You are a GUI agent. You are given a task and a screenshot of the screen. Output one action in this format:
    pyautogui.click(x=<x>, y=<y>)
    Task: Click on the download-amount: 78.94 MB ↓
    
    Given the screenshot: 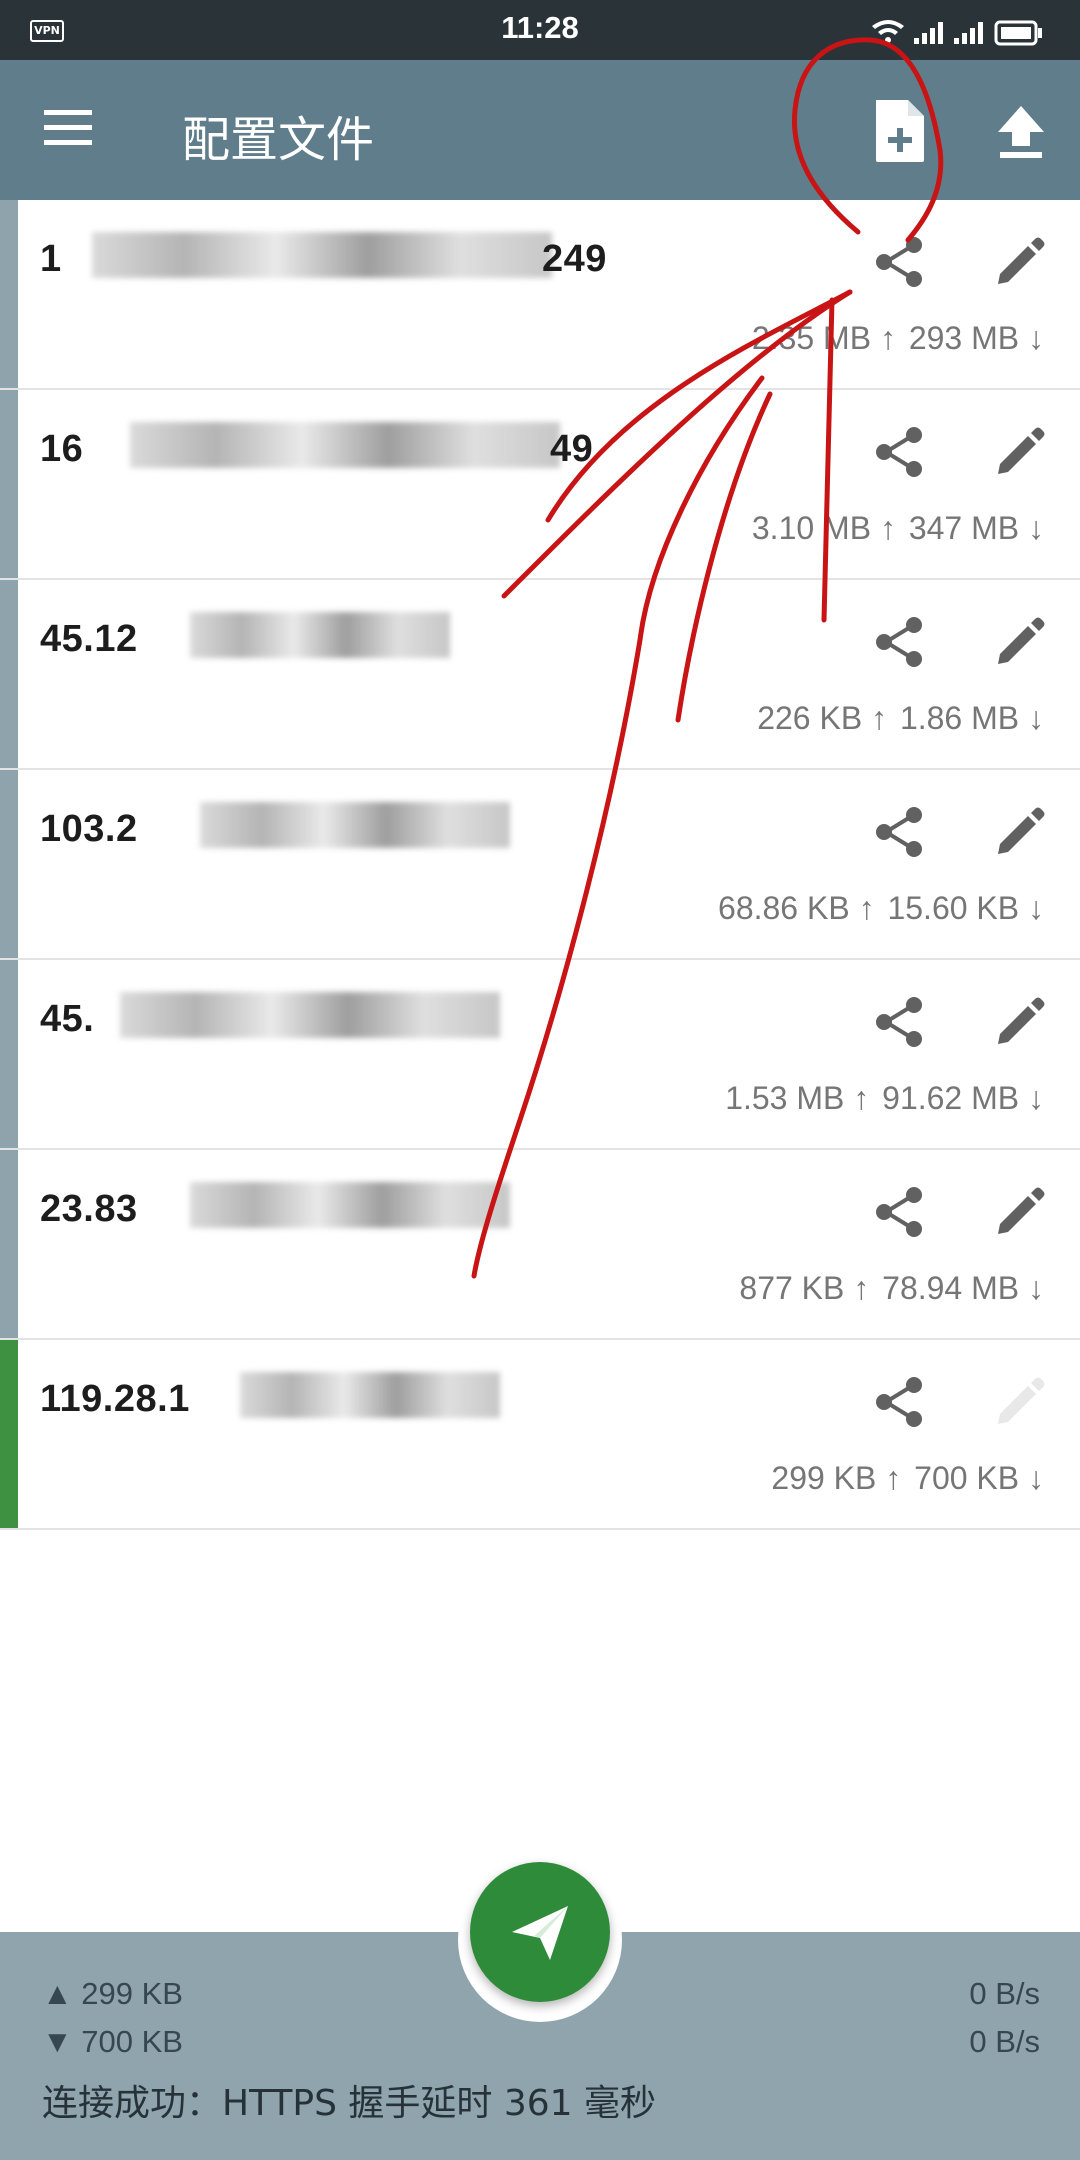 What is the action you would take?
    pyautogui.click(x=958, y=1288)
    